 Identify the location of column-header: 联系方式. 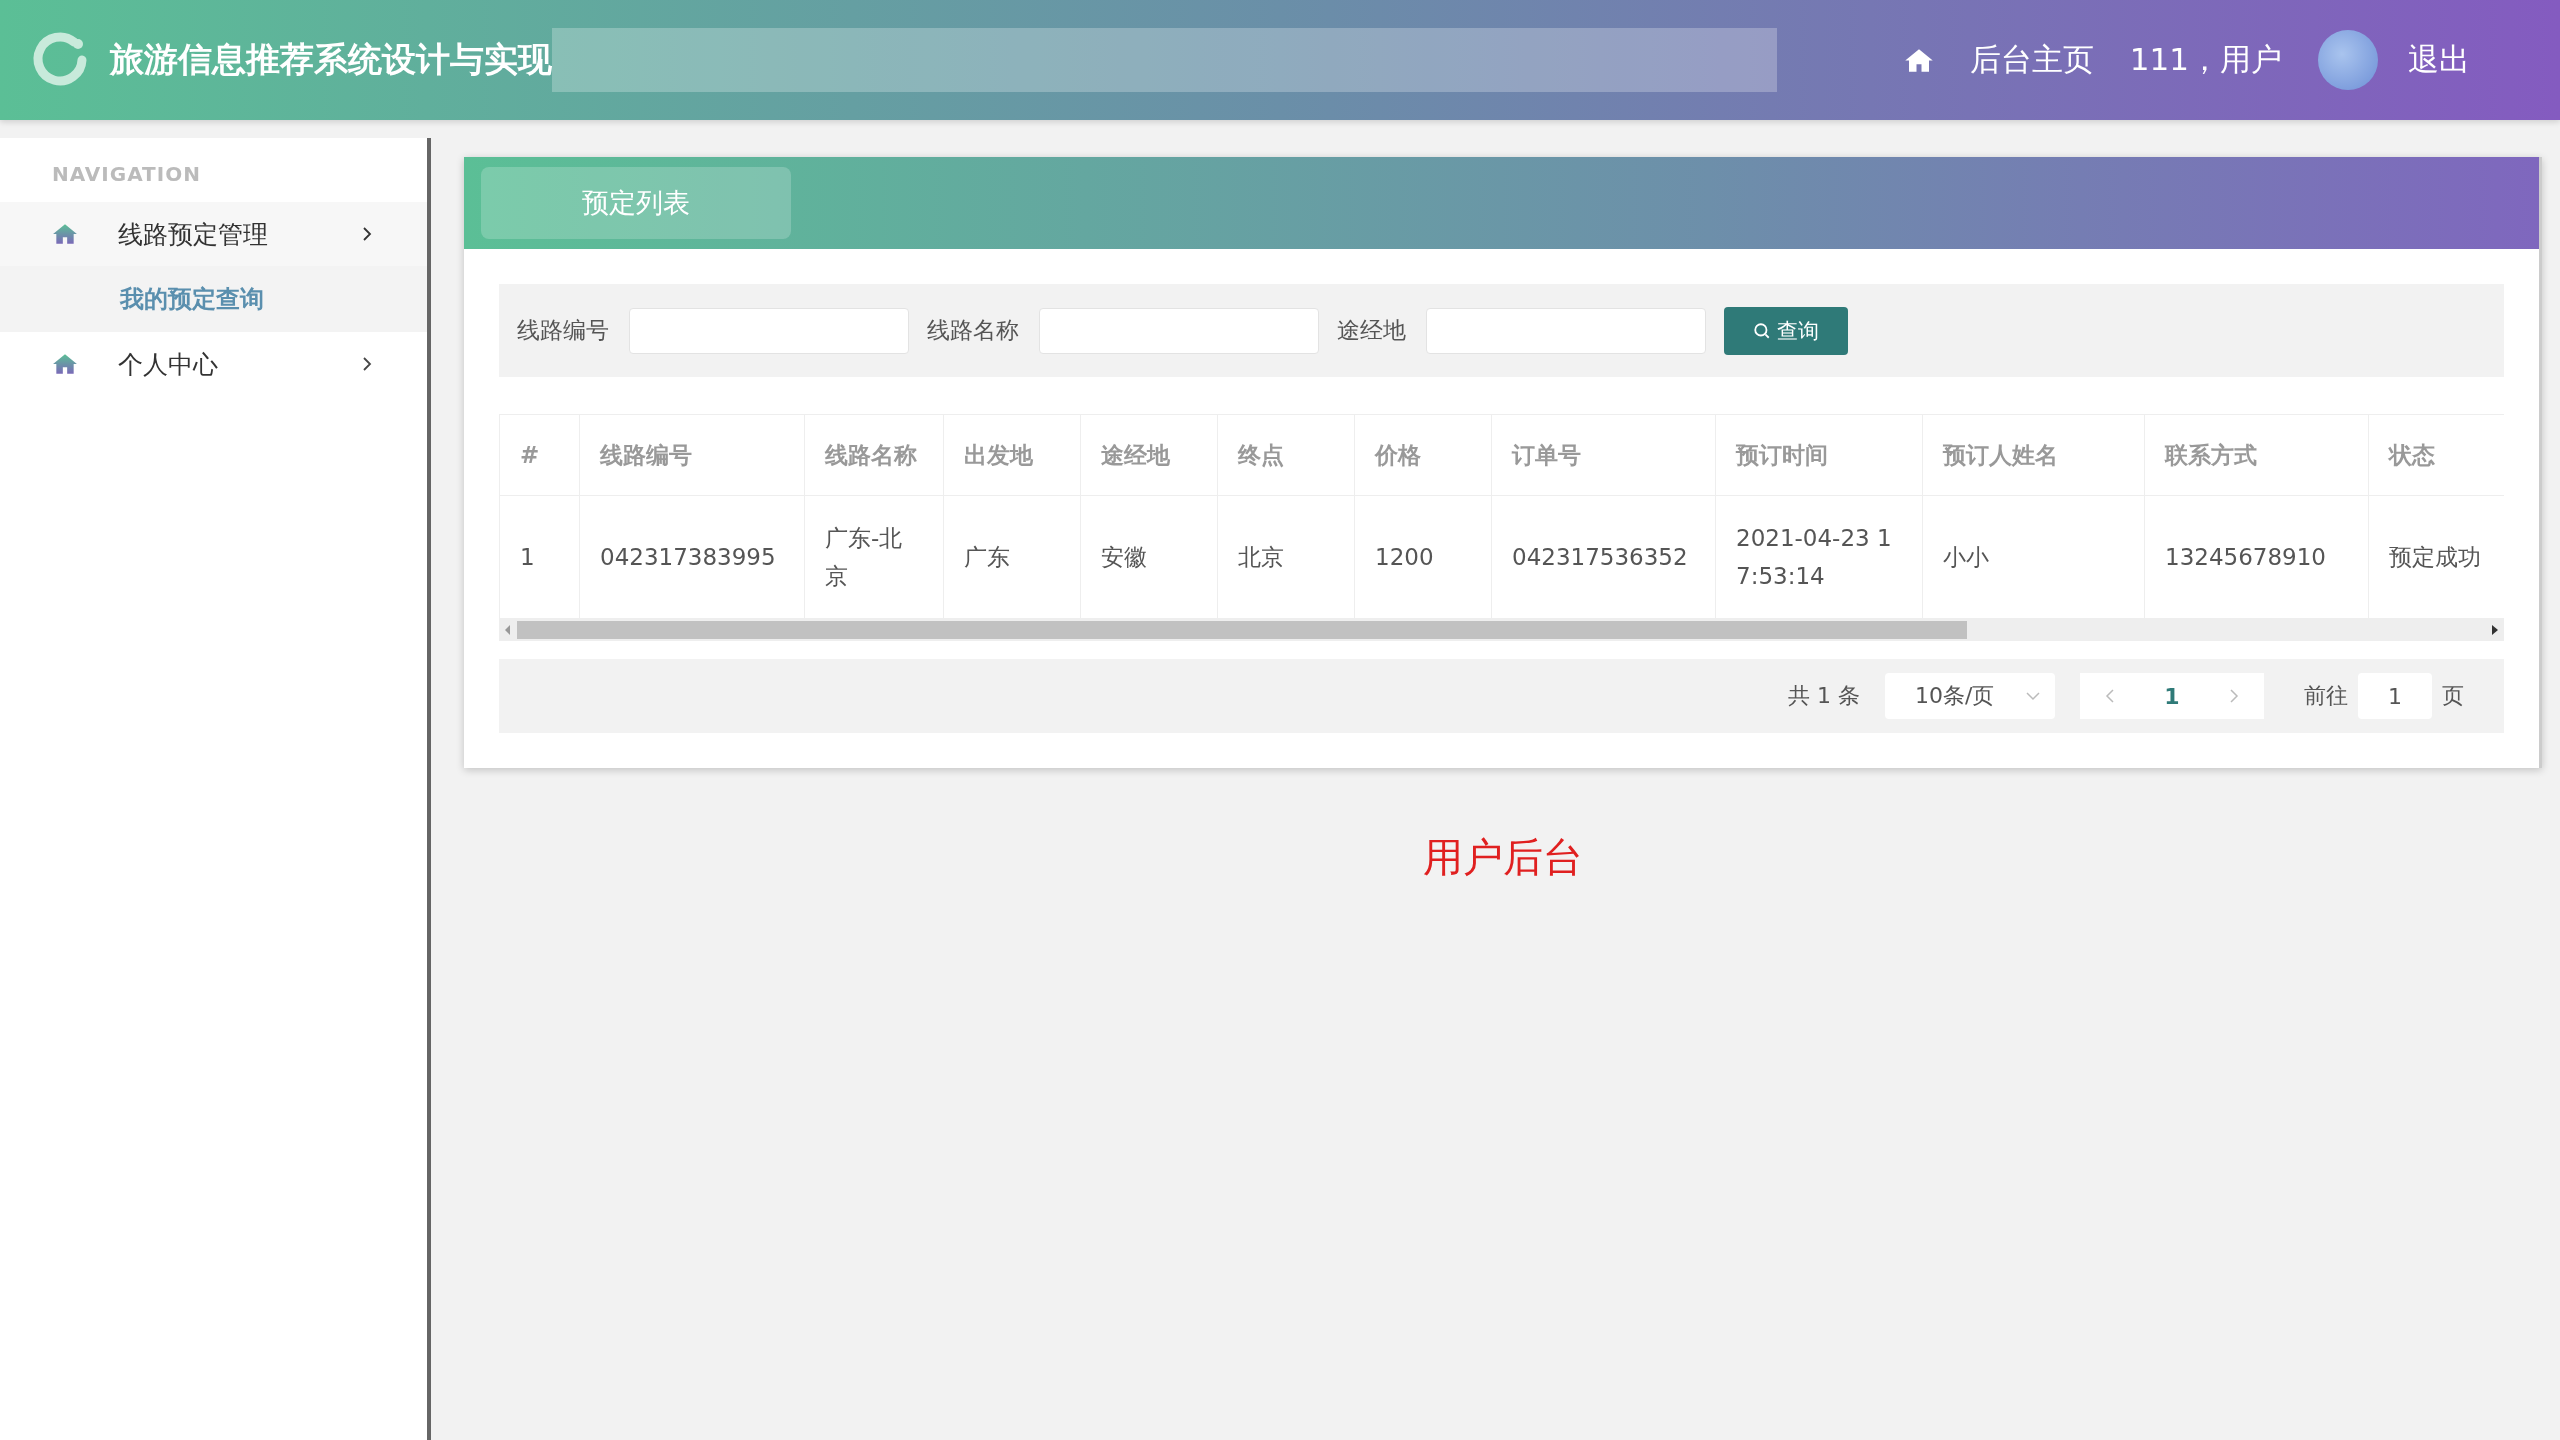
(2256, 455).